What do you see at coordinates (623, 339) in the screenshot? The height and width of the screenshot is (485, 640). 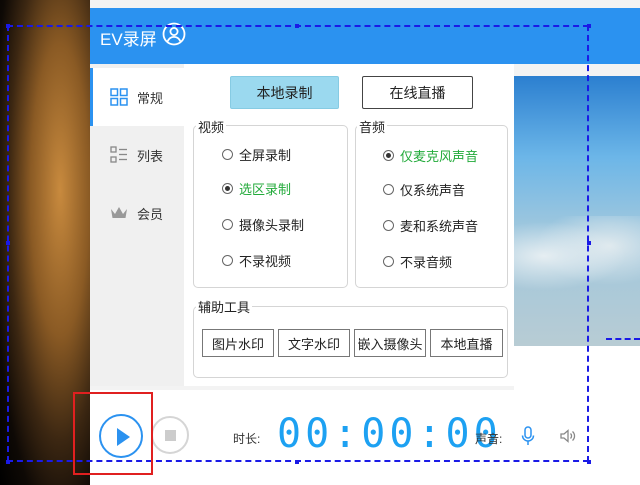 I see `selection-edge-dashes` at bounding box center [623, 339].